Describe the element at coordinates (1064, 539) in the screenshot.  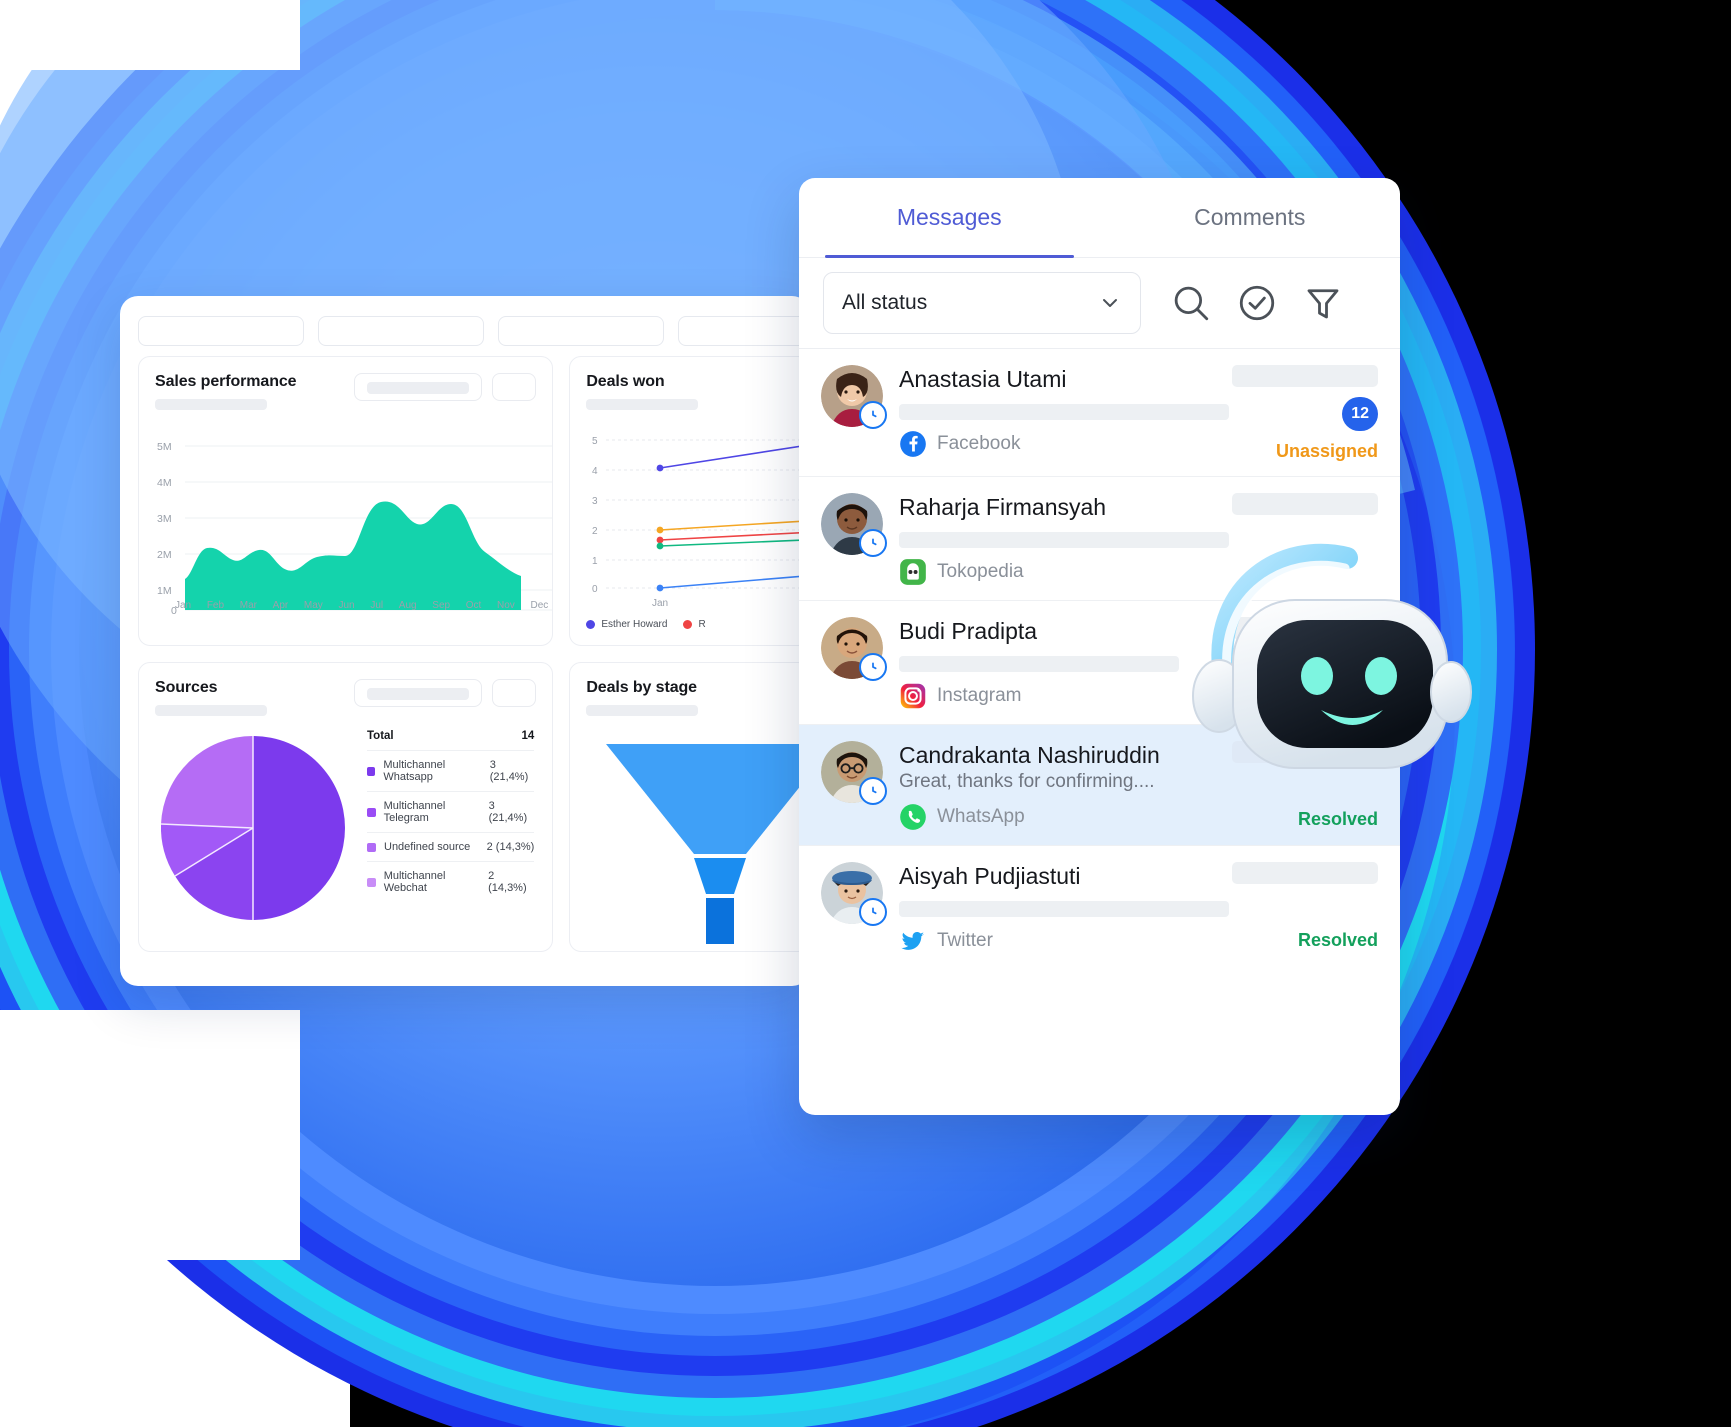
I see `message-content: Raharja Firmansyah Tokopedia` at that location.